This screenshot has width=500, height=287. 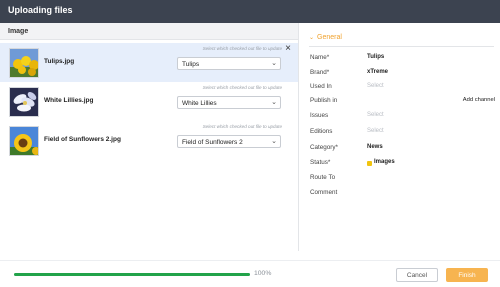 I want to click on field-publish-in: Publish in Add channel, so click(x=402, y=100).